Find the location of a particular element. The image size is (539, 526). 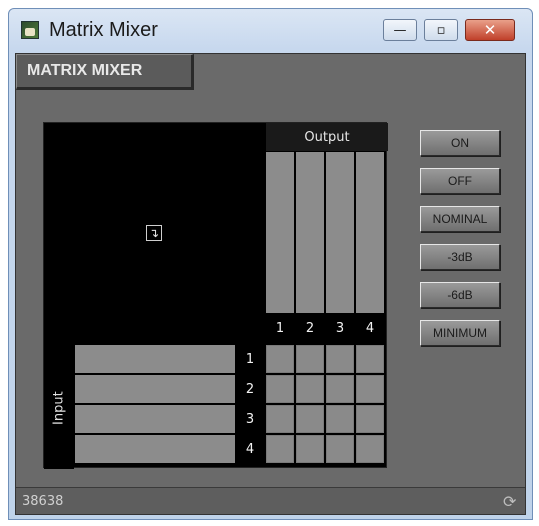

input-number-2: 2 is located at coordinates (250, 389).